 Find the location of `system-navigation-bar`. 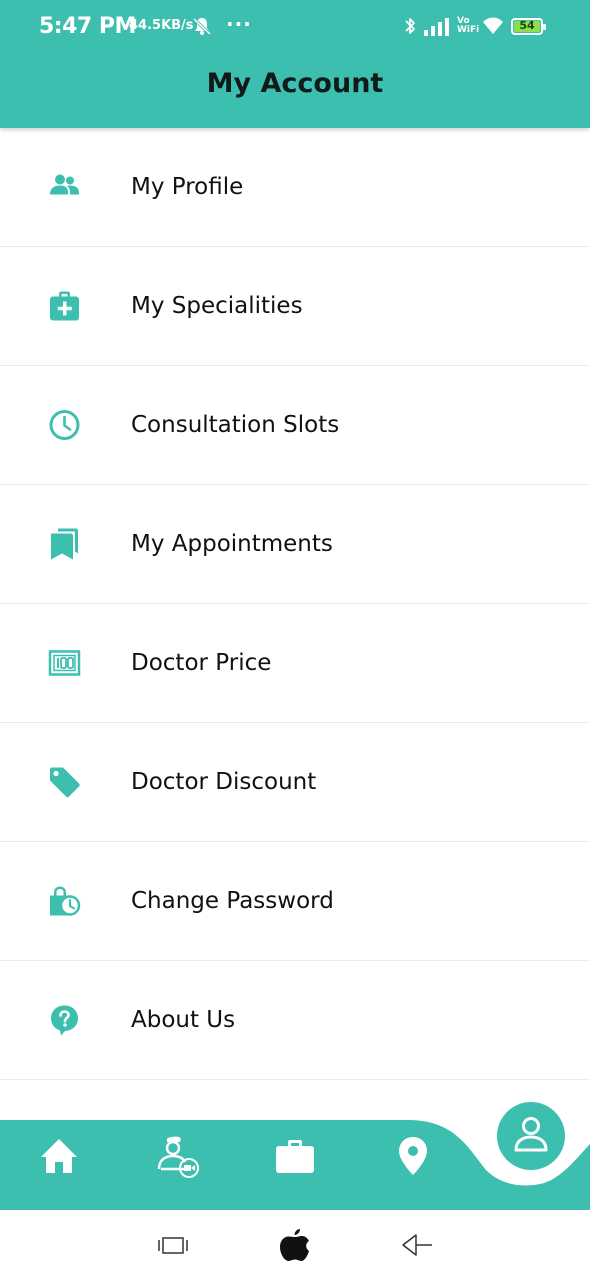

system-navigation-bar is located at coordinates (295, 1245).